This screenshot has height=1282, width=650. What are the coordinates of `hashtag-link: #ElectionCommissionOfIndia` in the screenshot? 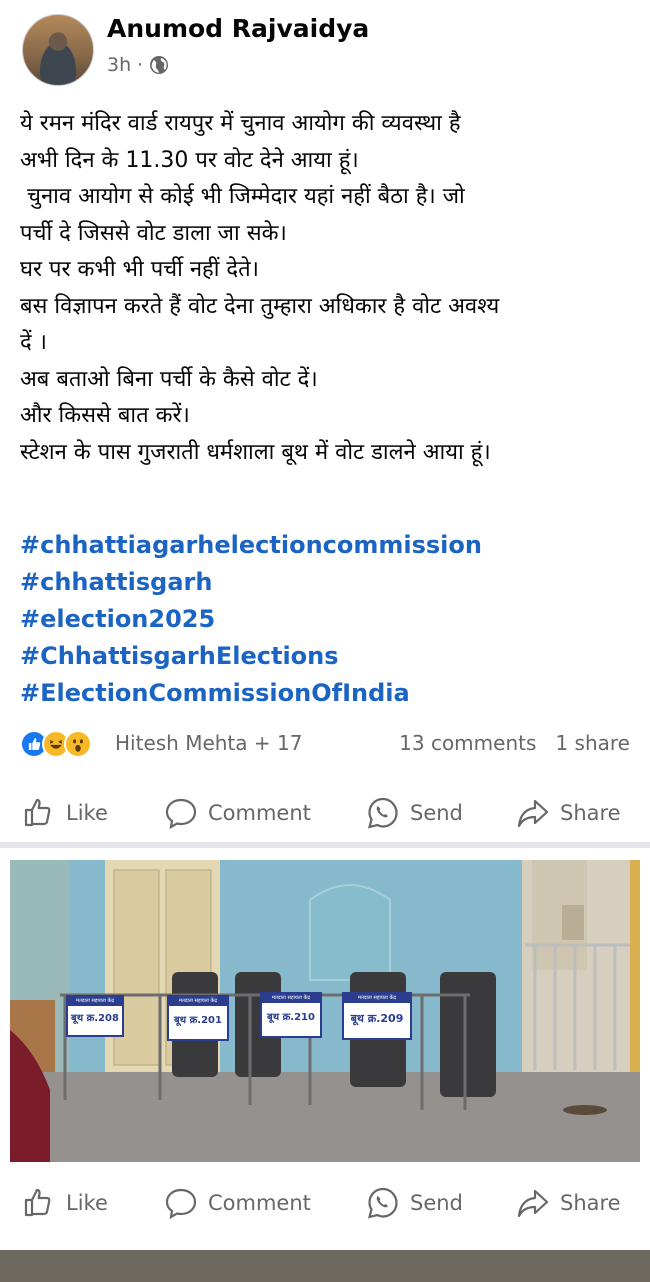 It's located at (251, 693).